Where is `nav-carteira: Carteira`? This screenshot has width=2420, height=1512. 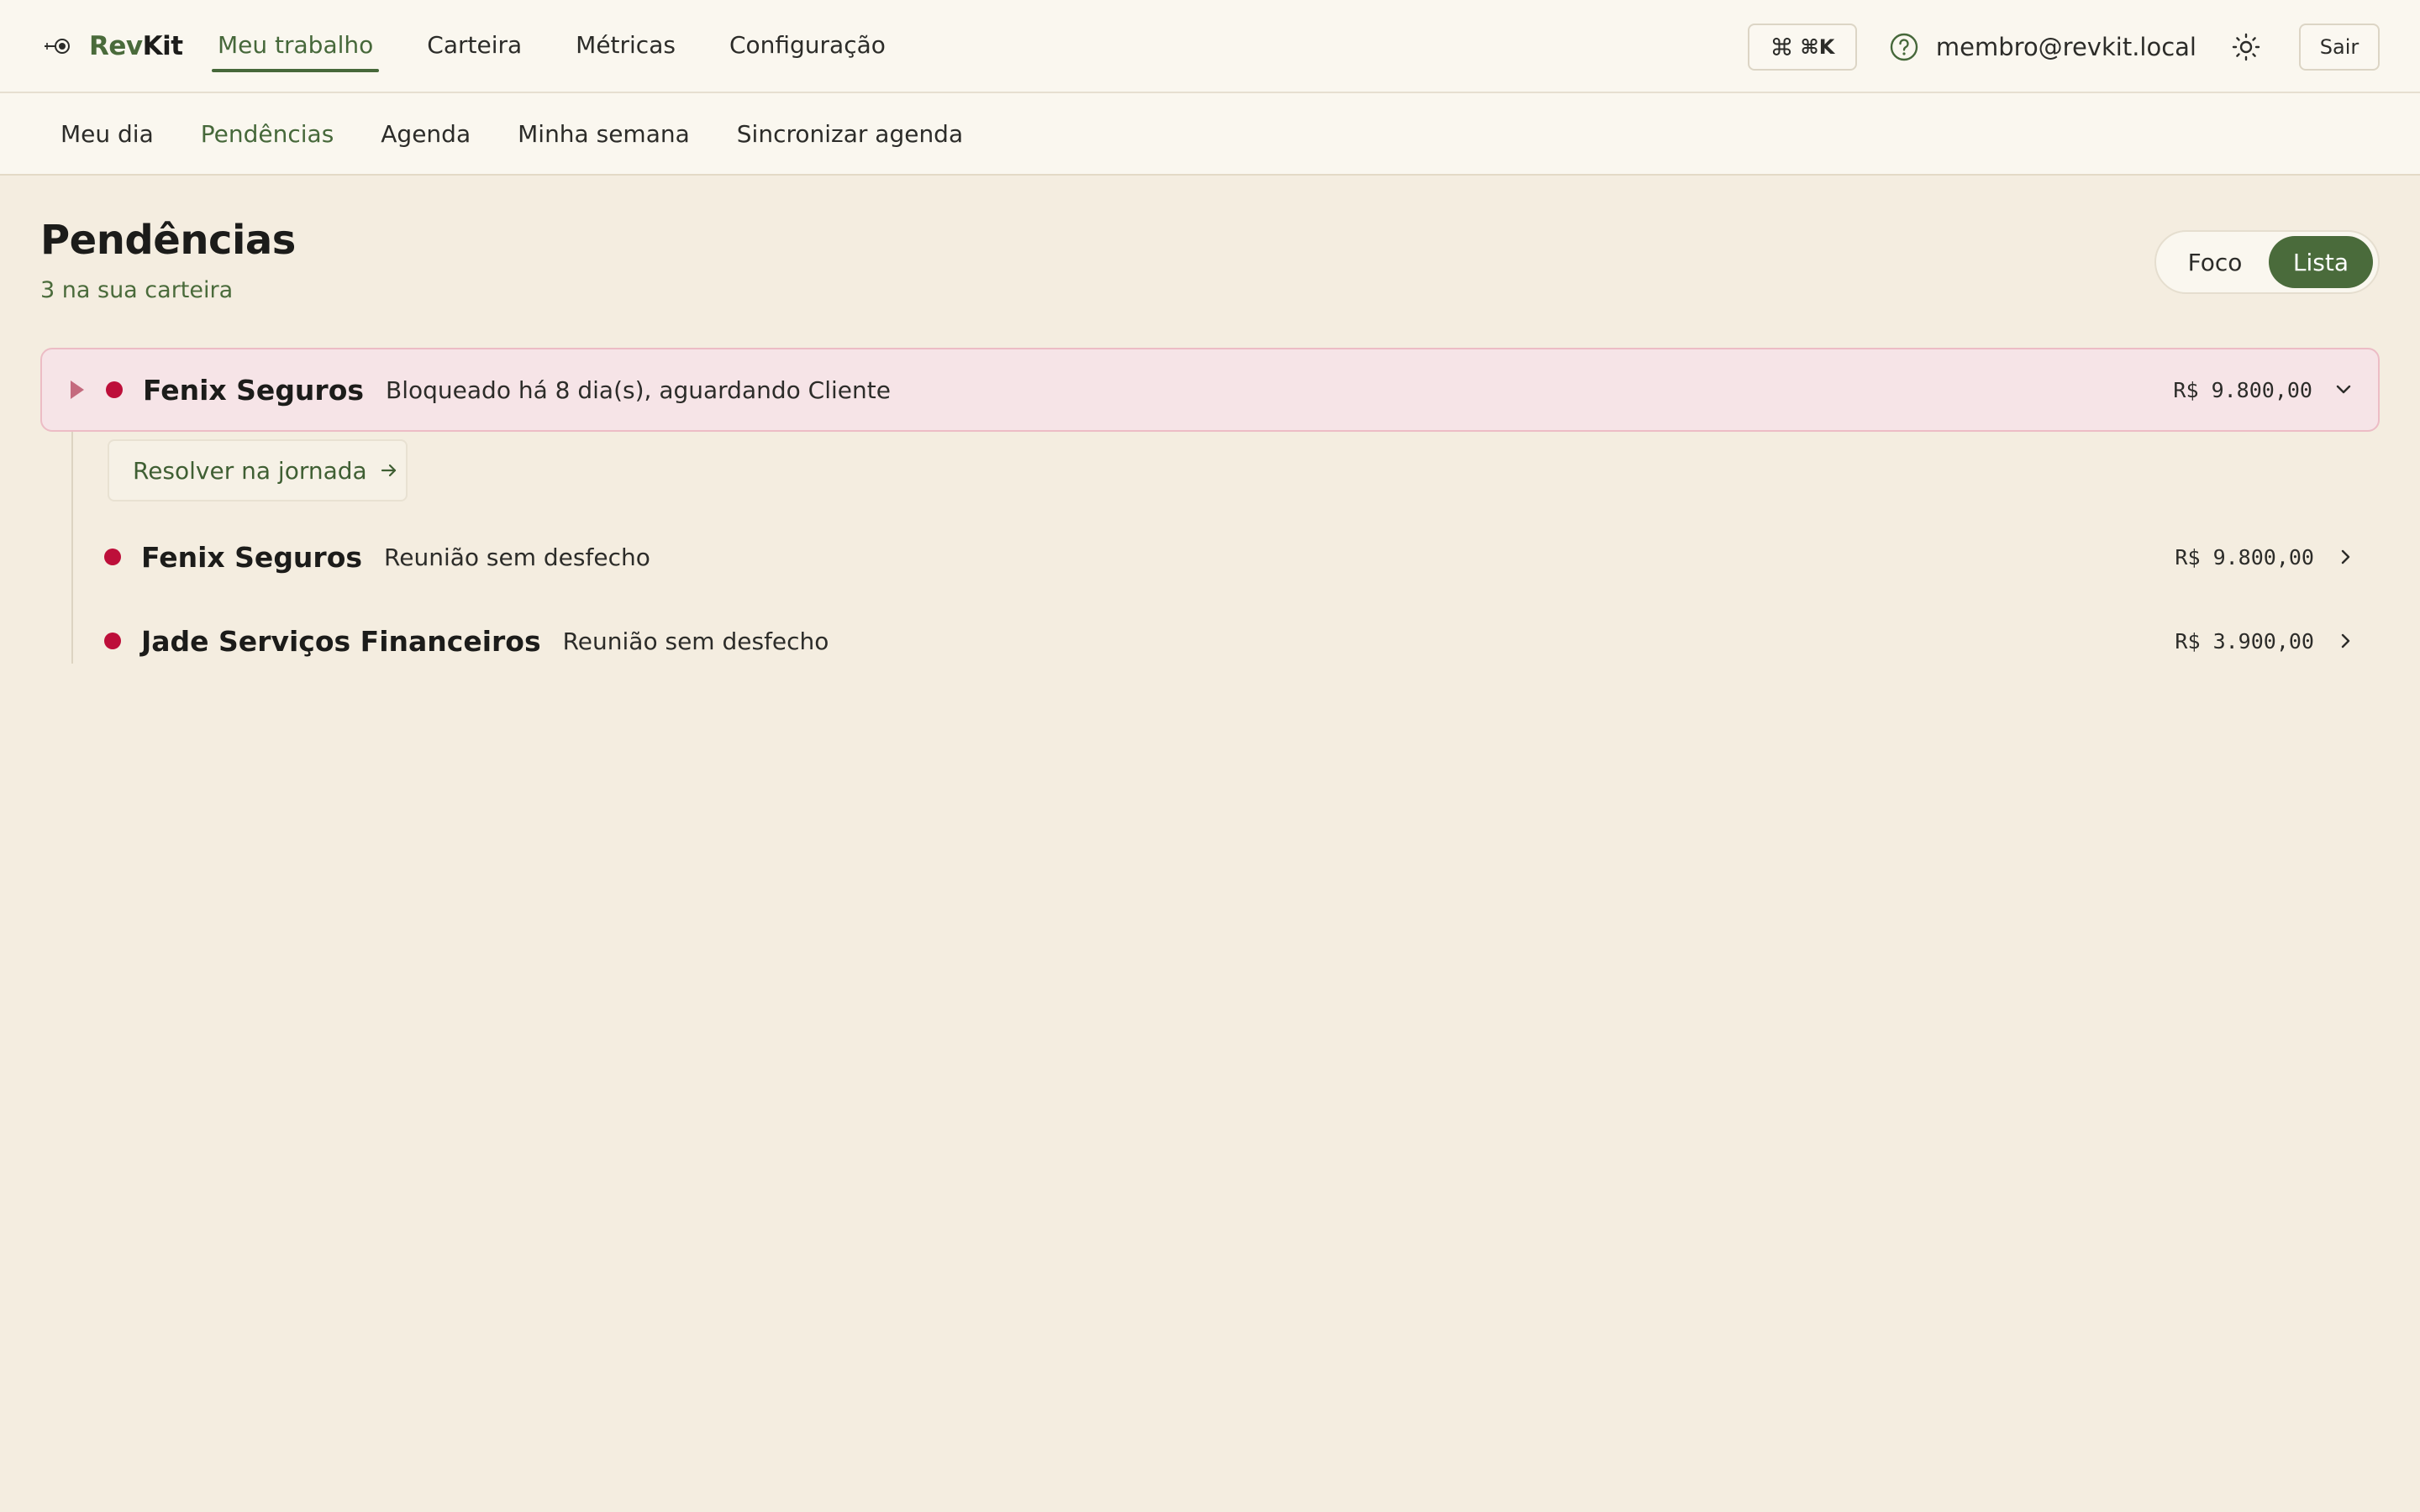
nav-carteira: Carteira is located at coordinates (475, 46).